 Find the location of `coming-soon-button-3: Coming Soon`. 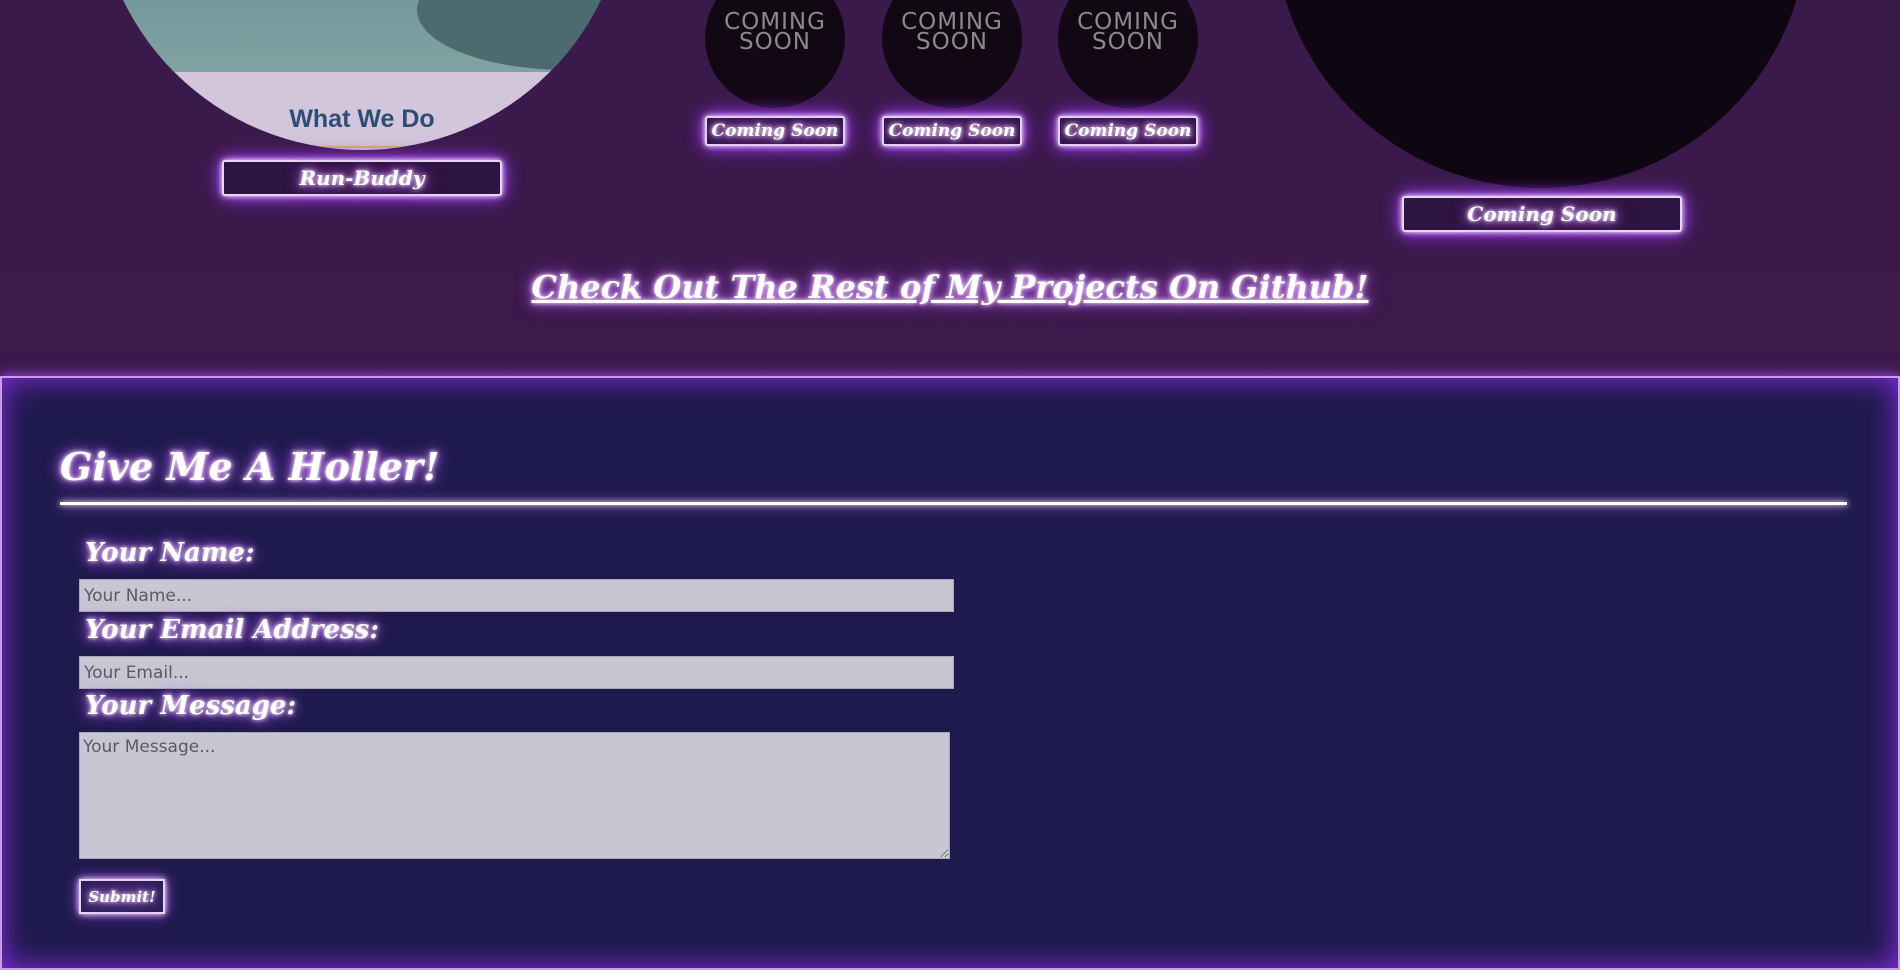

coming-soon-button-3: Coming Soon is located at coordinates (1128, 131).